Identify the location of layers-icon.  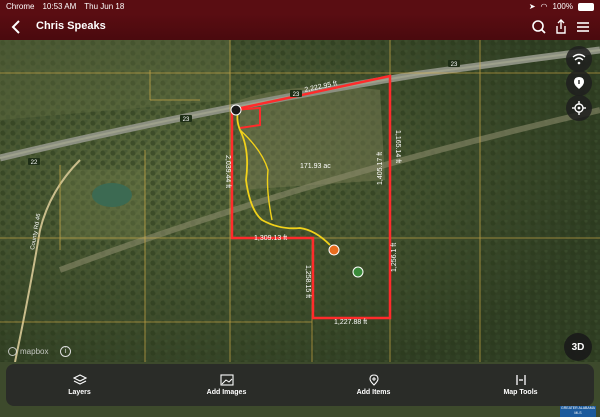
(79, 379).